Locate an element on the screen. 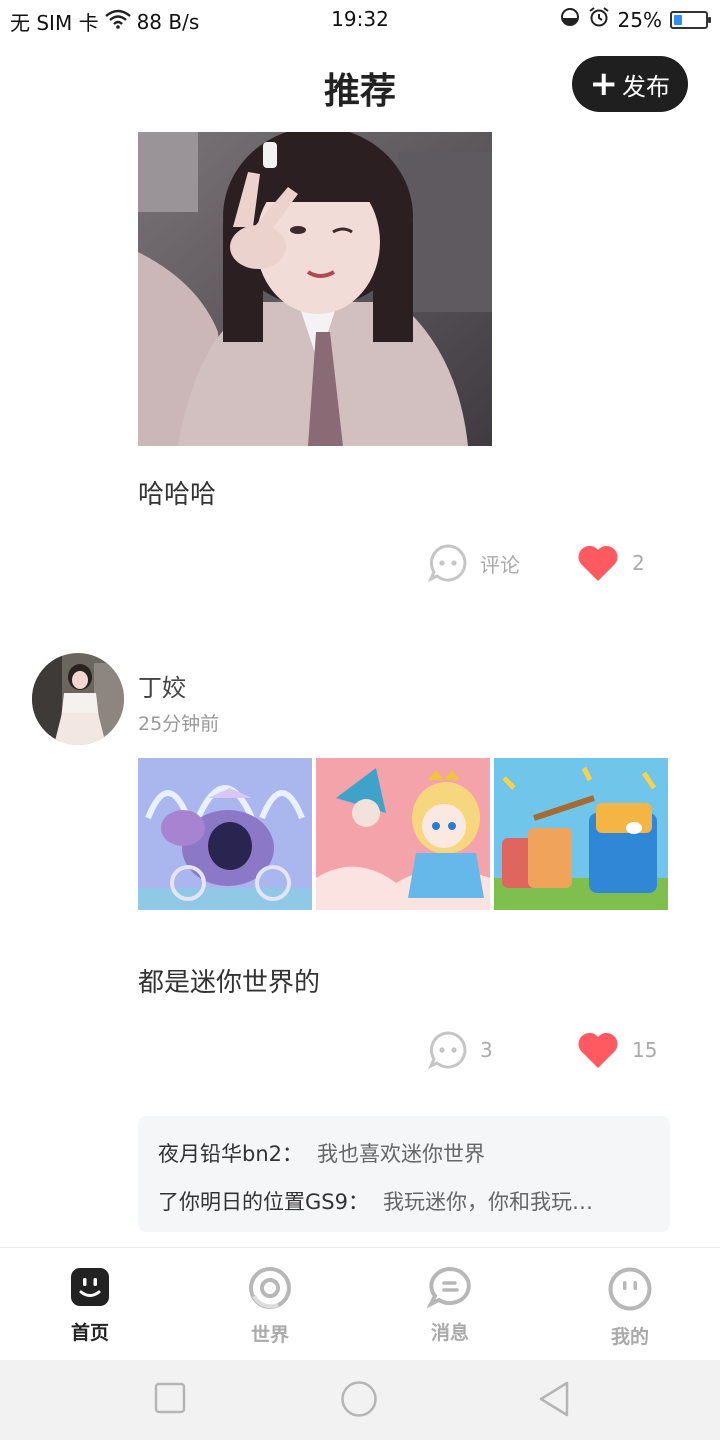 The width and height of the screenshot is (720, 1440). comment-button: 评论 is located at coordinates (474, 563).